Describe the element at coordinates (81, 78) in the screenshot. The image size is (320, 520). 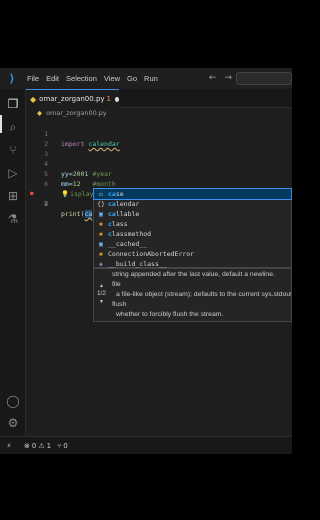
I see `menu-selection: Selection` at that location.